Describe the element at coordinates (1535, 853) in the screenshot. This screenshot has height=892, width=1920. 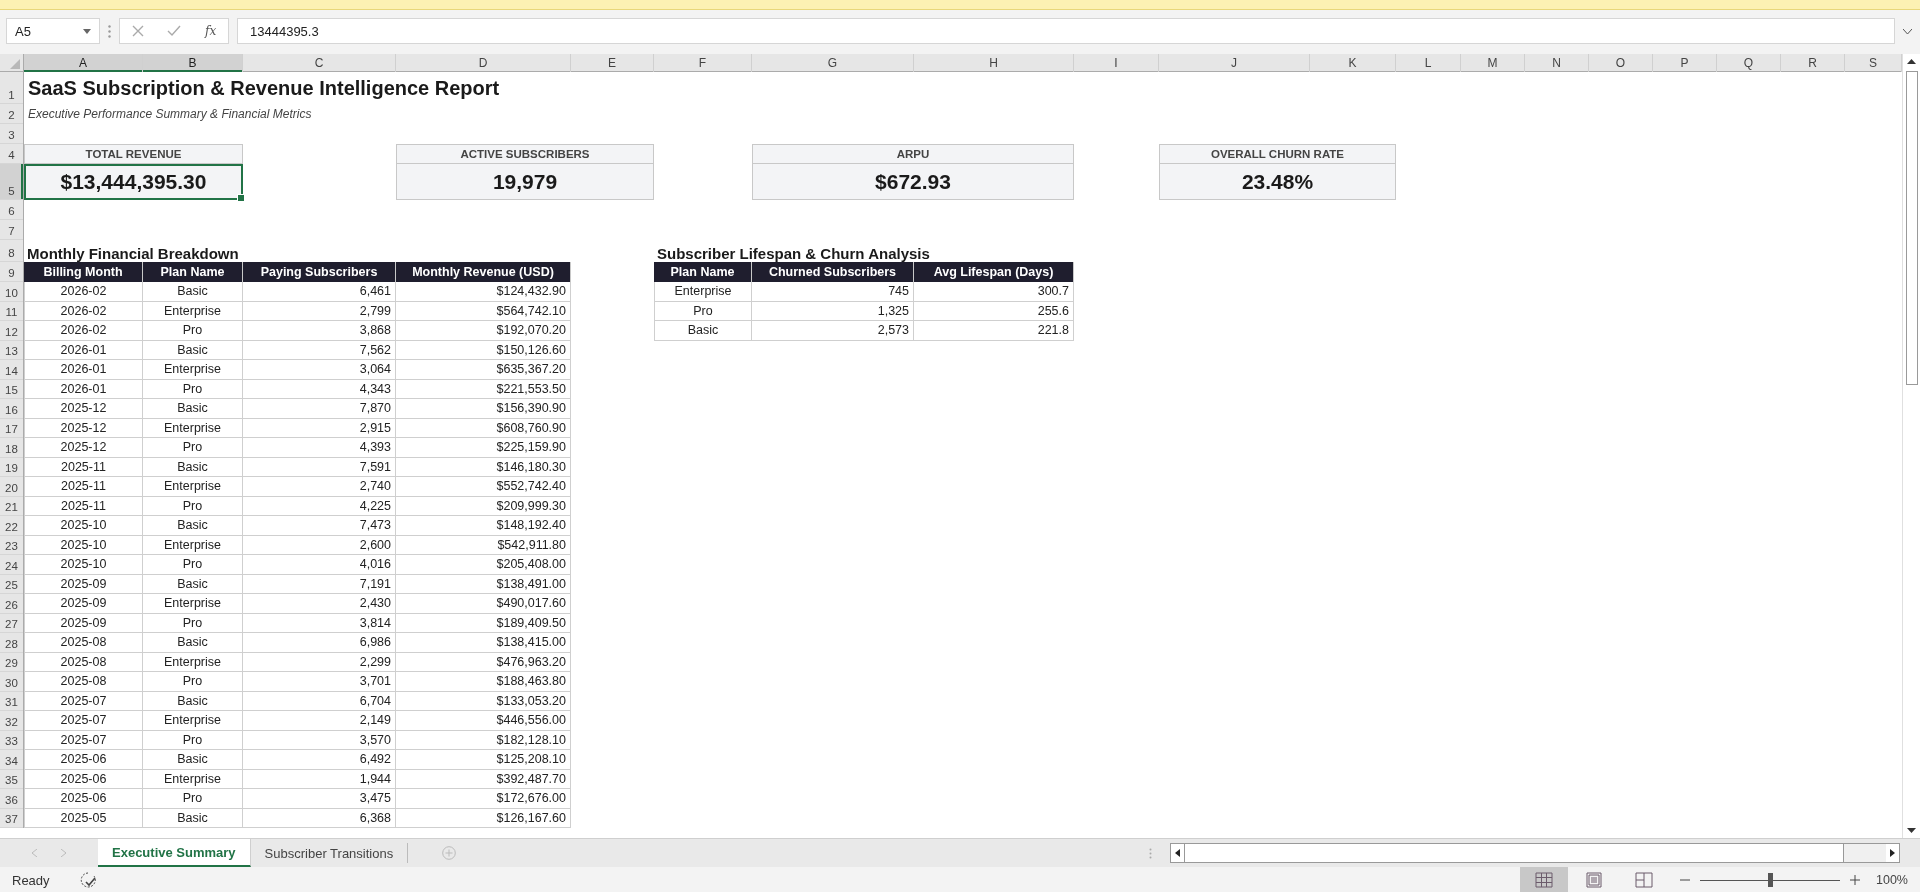
I see `horizontal-scrollbar` at that location.